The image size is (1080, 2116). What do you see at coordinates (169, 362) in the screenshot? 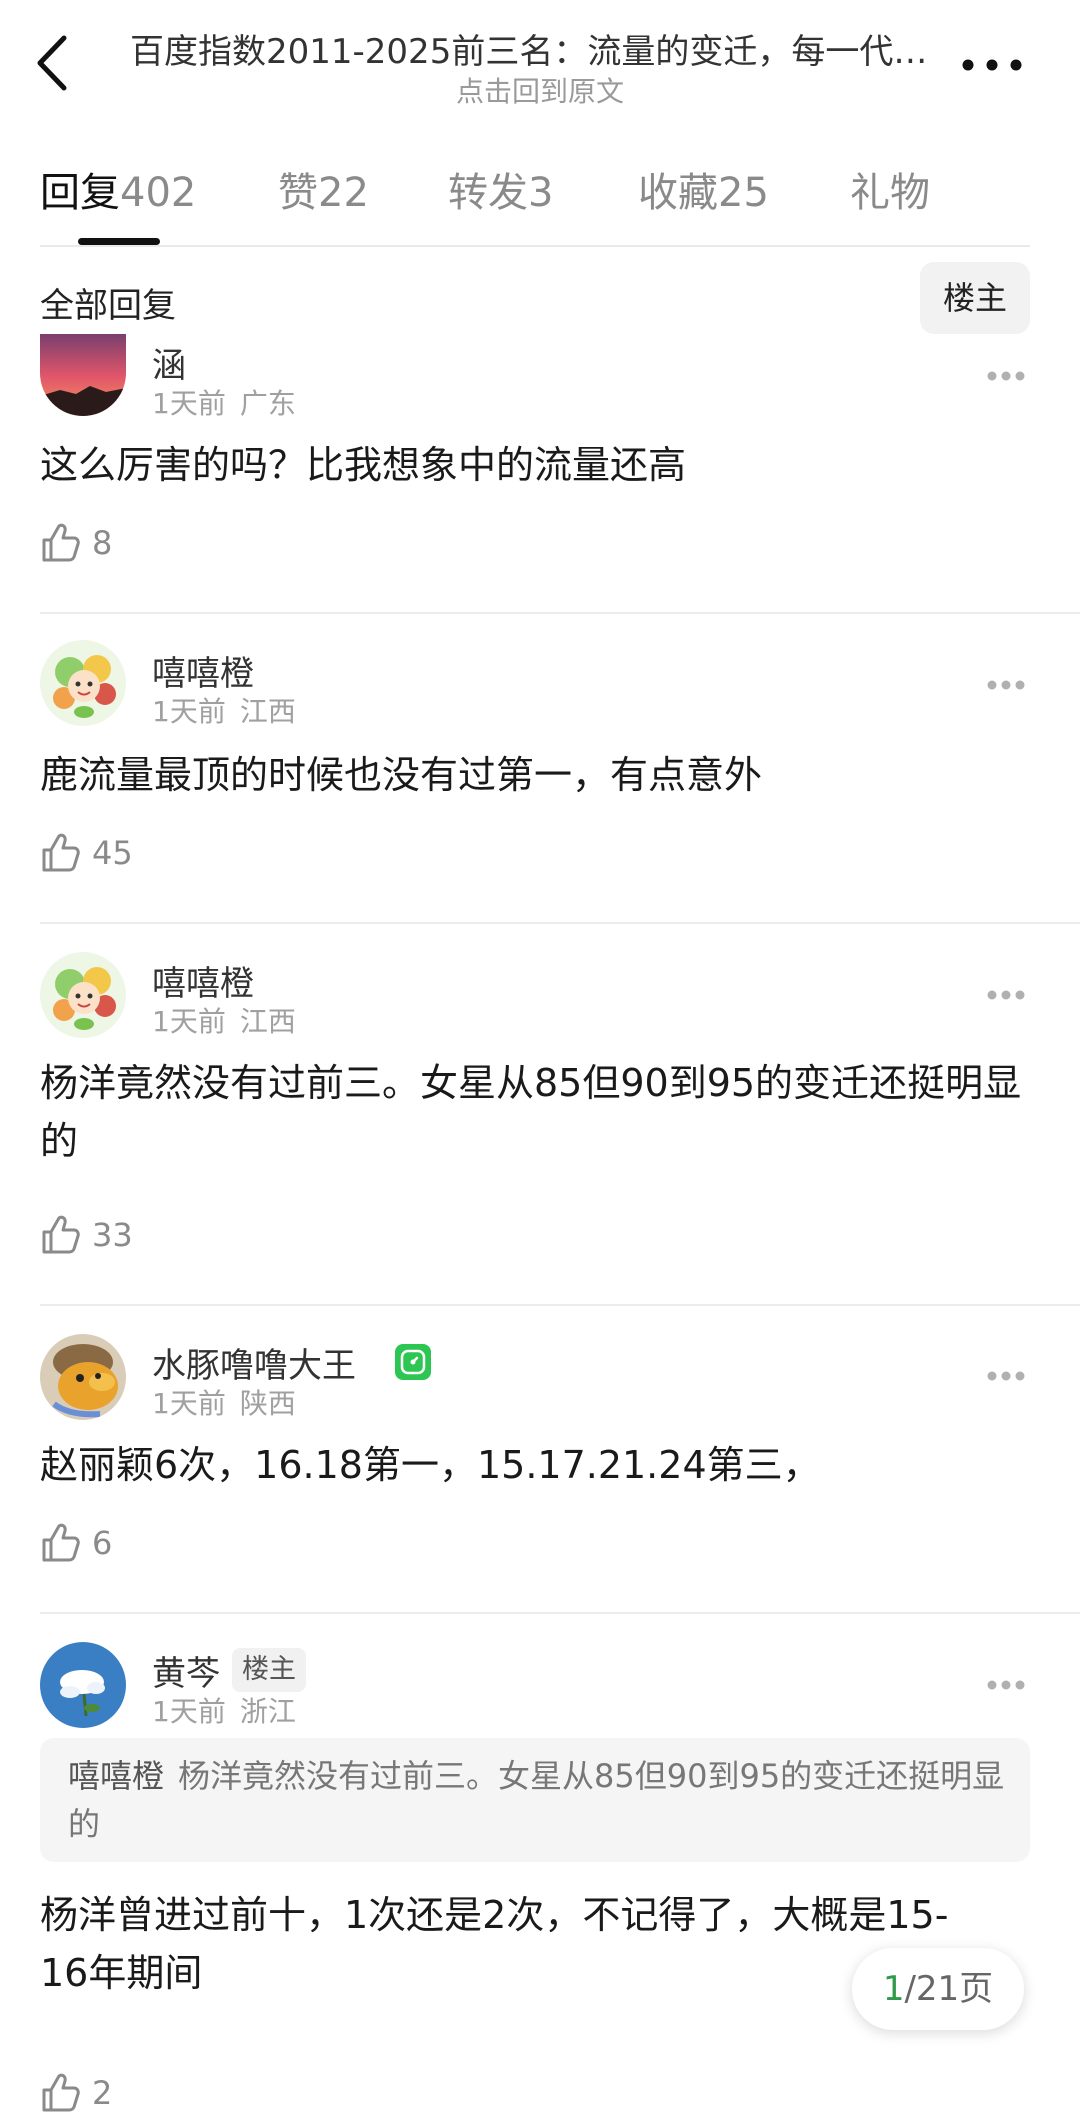
I see `username: 涵` at bounding box center [169, 362].